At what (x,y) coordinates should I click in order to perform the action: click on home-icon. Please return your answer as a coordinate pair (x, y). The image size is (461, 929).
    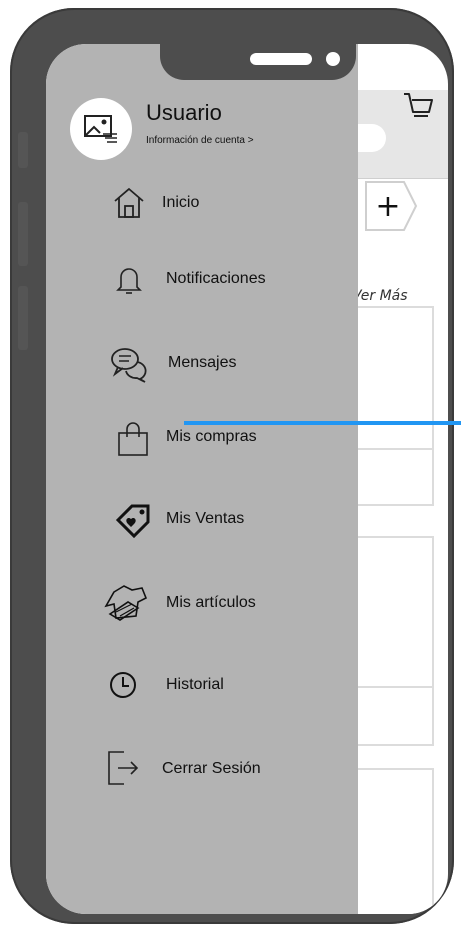
    Looking at the image, I should click on (129, 202).